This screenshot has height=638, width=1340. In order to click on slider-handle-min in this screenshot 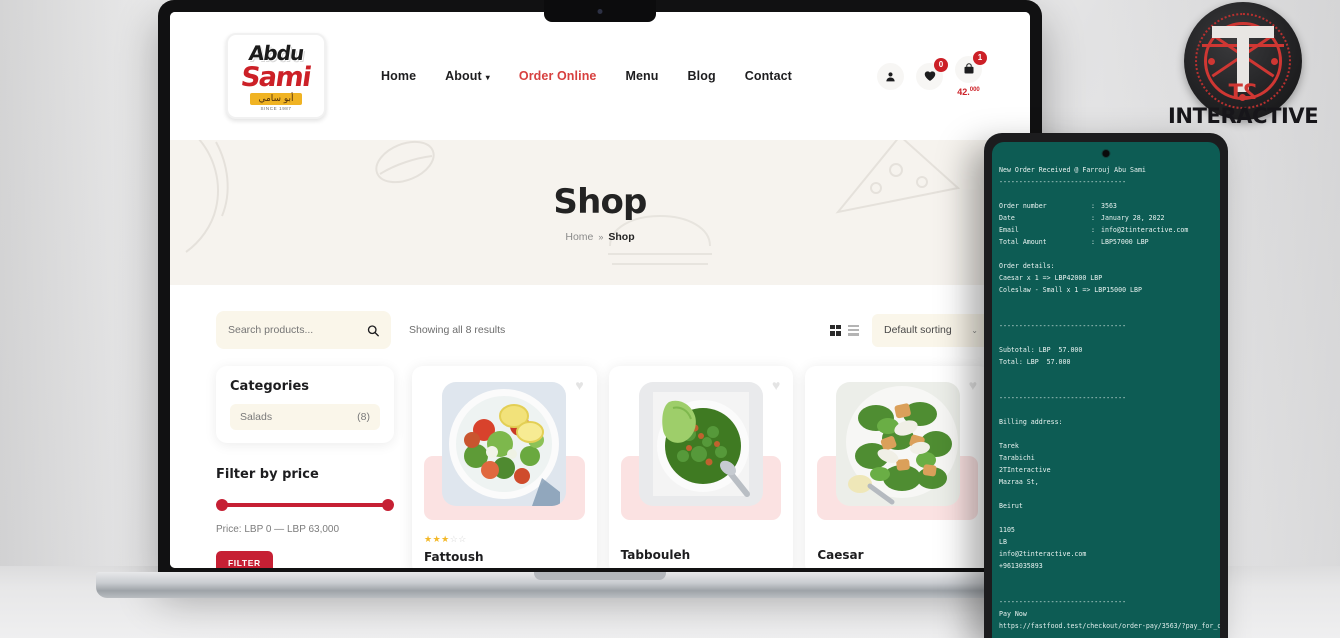, I will do `click(222, 505)`.